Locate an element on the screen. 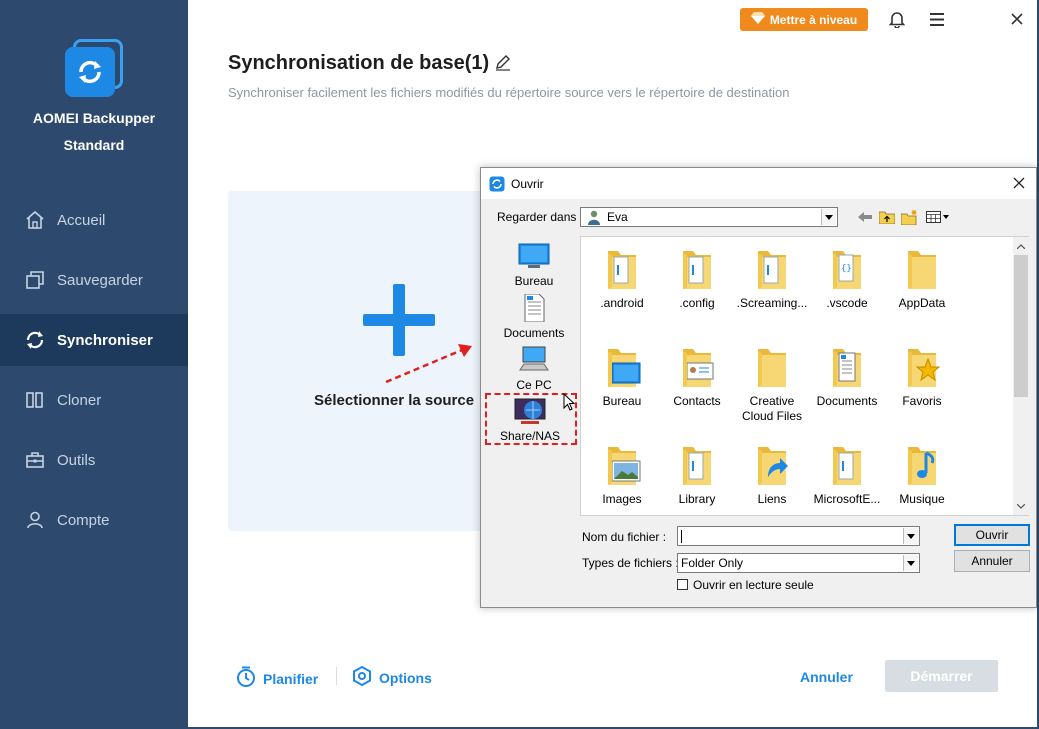 This screenshot has height=729, width=1039. page-title: Synchronisation de base(1) is located at coordinates (359, 63).